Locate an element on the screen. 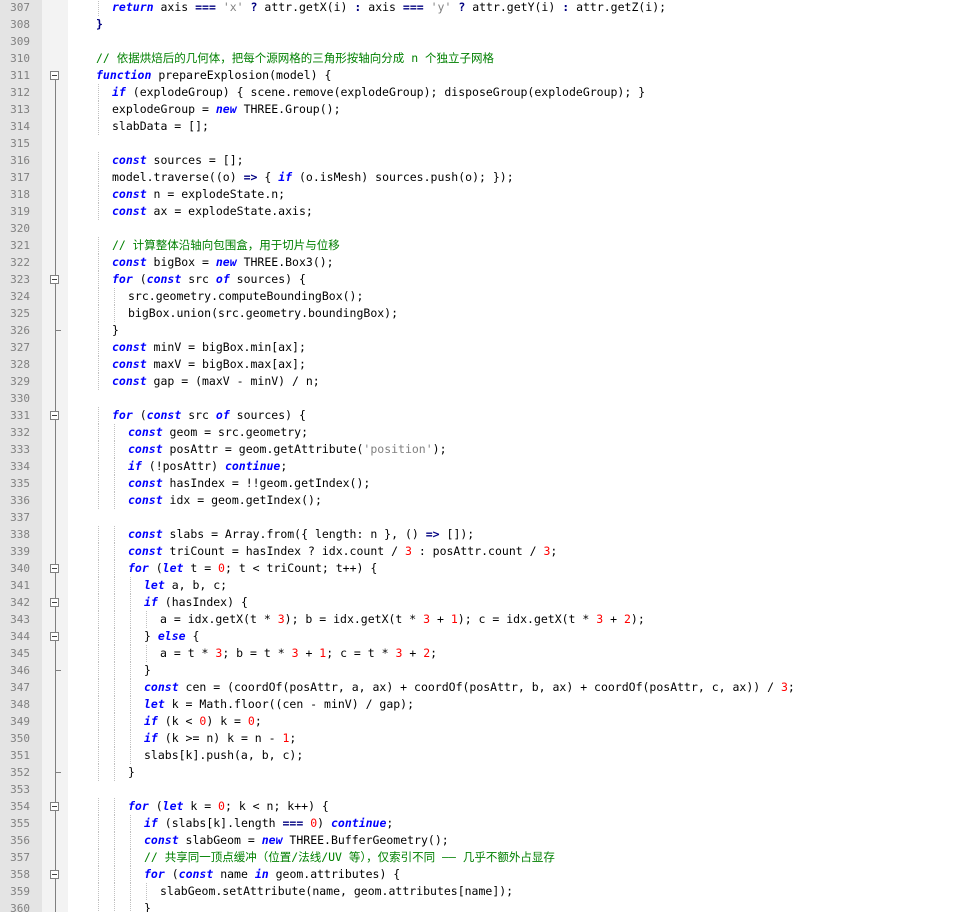 This screenshot has height=912, width=956. code-line: 313 explodeGroup = new THREE.Group(); is located at coordinates (478, 109).